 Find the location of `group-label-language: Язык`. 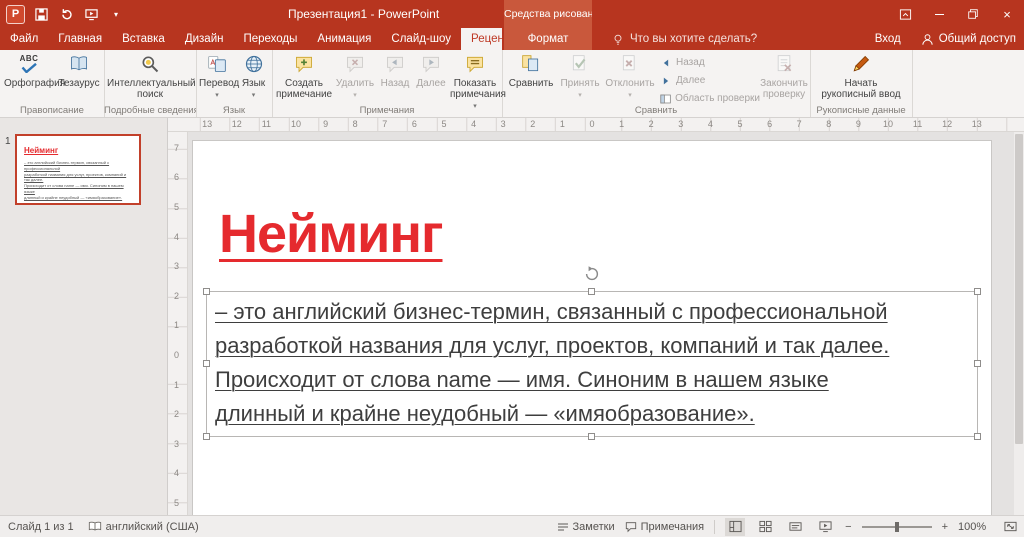

group-label-language: Язык is located at coordinates (234, 110).